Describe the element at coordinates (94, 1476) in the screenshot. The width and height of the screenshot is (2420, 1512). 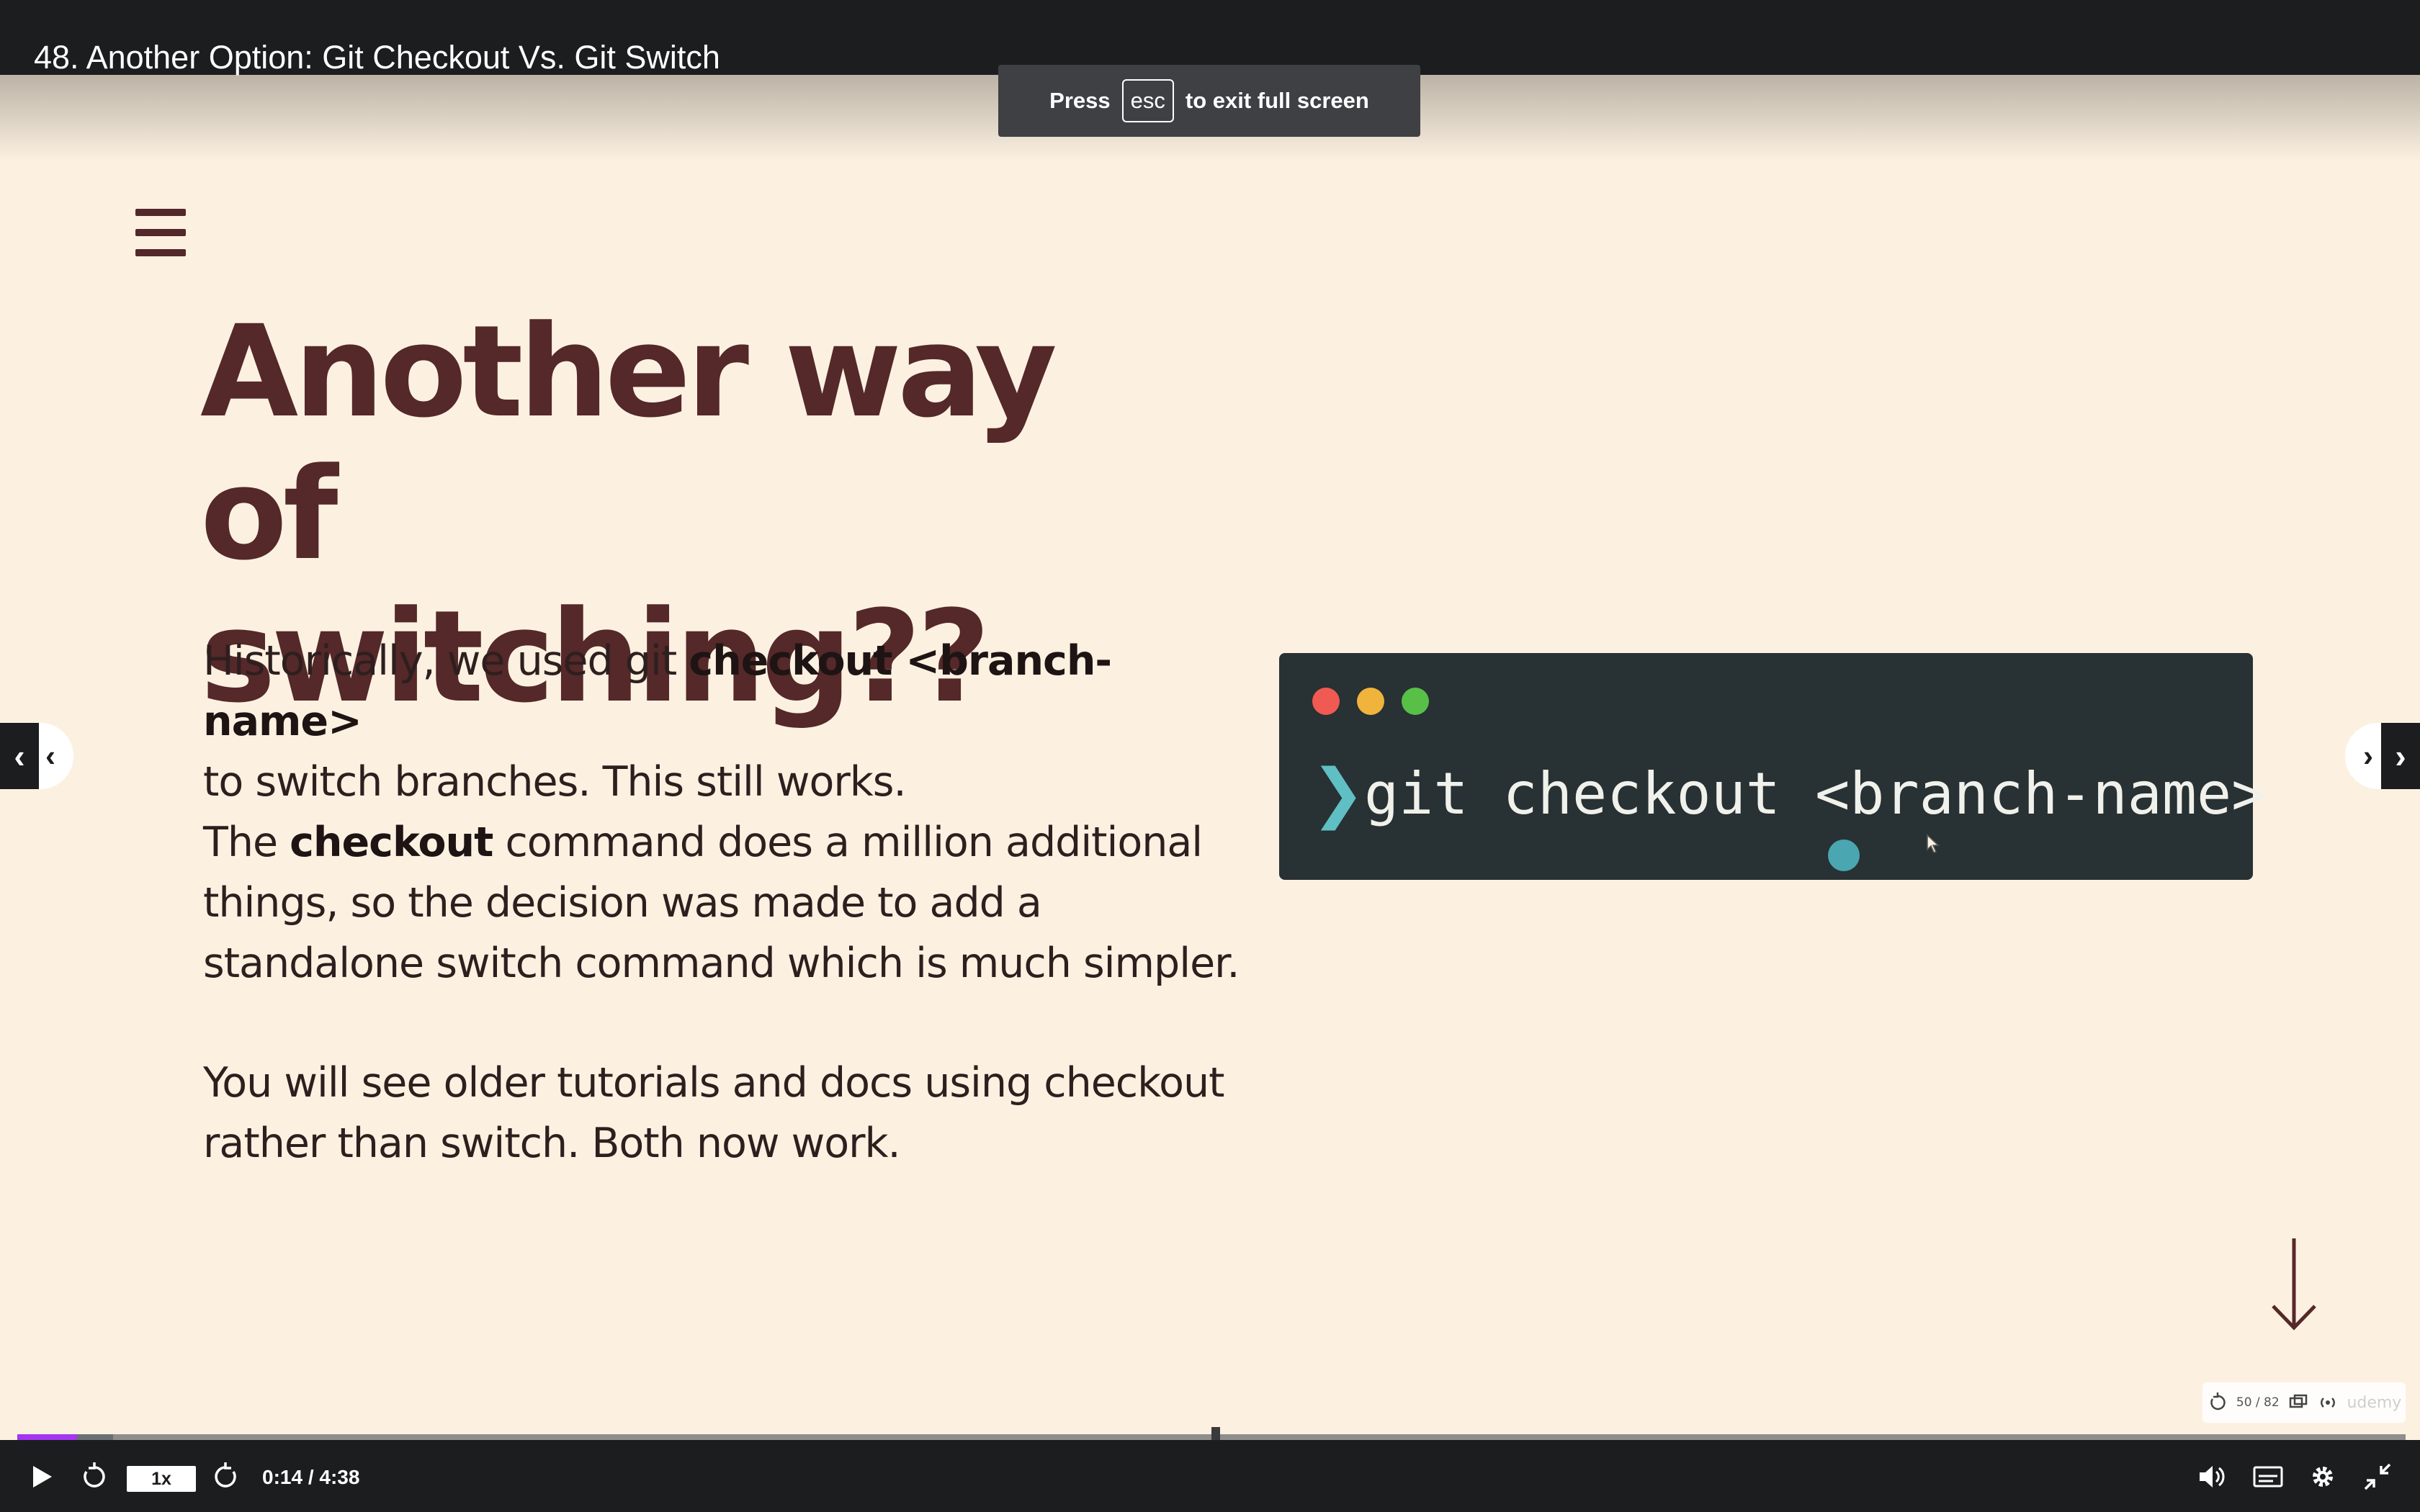
I see `rewind-icon` at that location.